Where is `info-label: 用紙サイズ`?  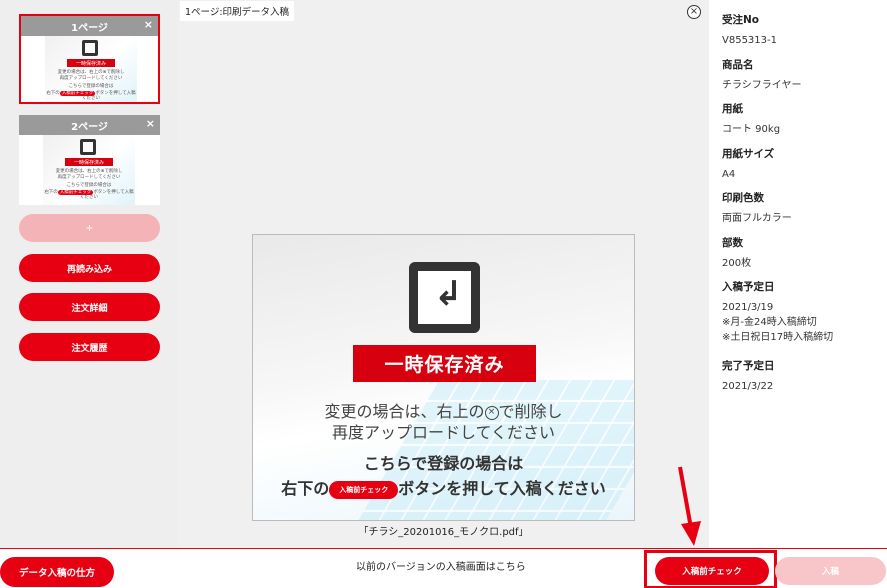 info-label: 用紙サイズ is located at coordinates (748, 154).